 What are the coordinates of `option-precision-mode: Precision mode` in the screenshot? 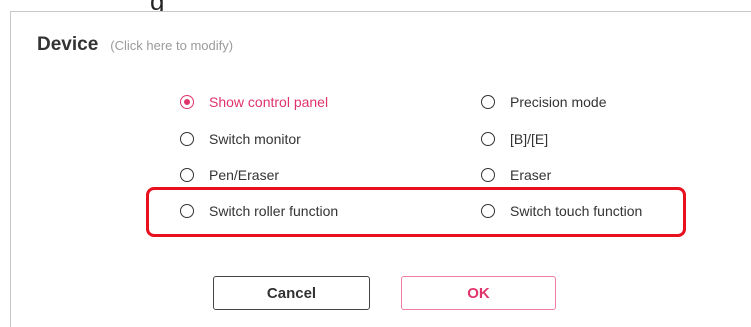 It's located at (544, 102).